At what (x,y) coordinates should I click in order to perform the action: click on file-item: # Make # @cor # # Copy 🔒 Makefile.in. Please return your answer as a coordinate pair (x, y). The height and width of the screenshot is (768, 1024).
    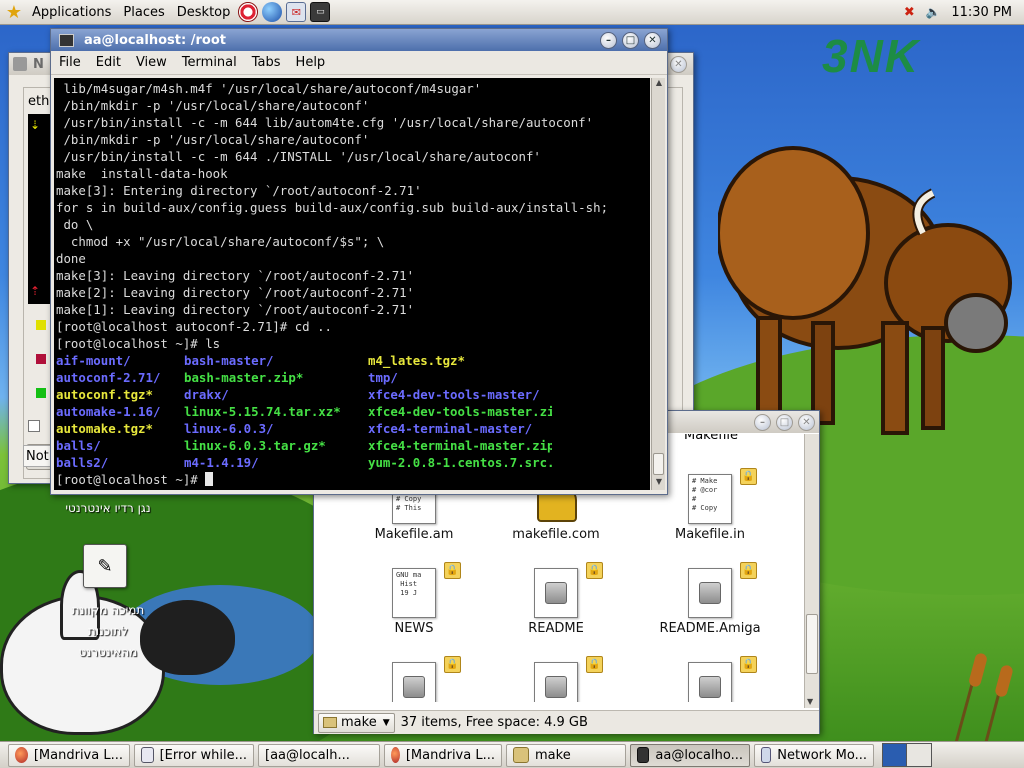
    Looking at the image, I should click on (710, 505).